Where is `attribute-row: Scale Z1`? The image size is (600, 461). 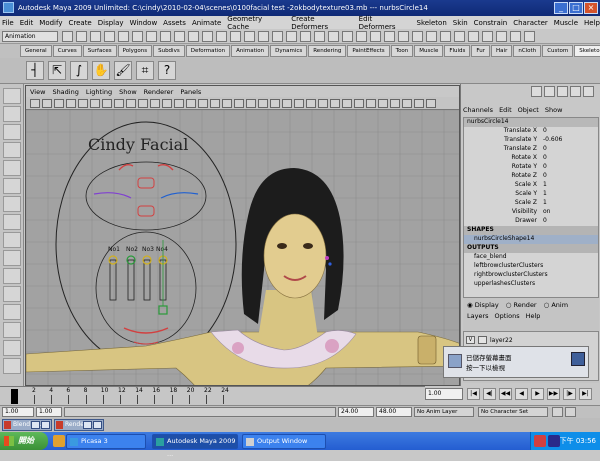
attribute-row: Scale Z1 is located at coordinates (531, 203).